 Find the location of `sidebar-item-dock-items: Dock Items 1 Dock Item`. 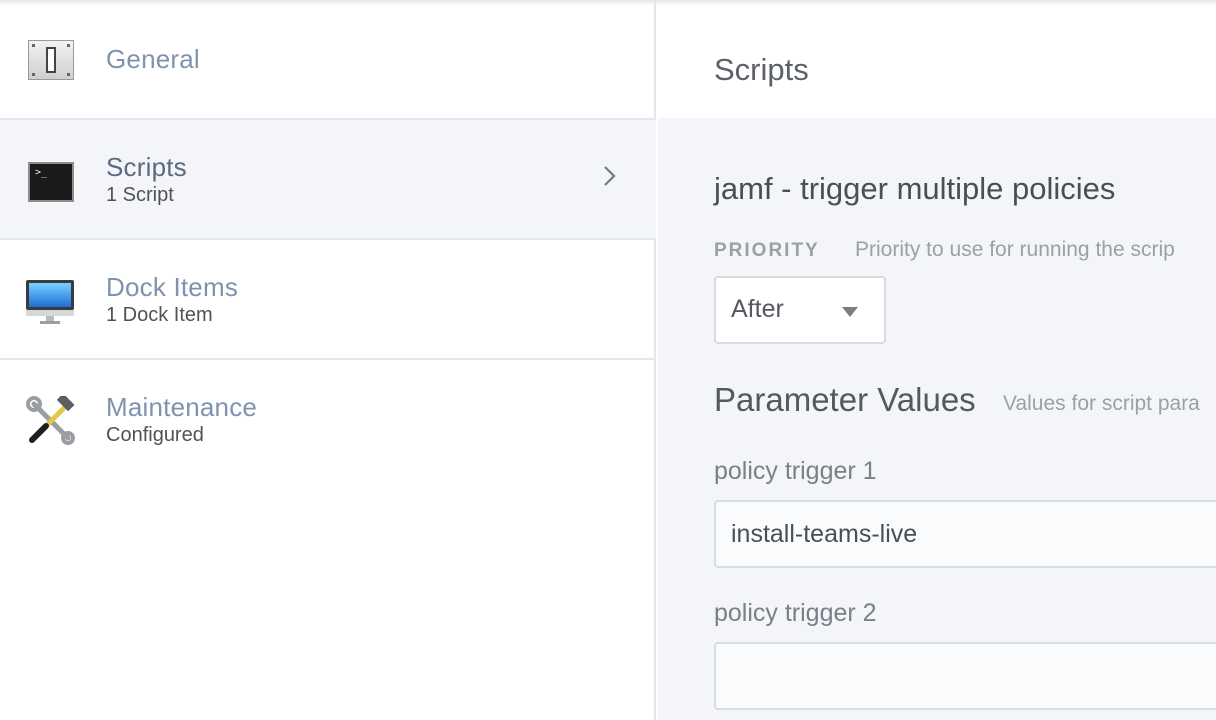

sidebar-item-dock-items: Dock Items 1 Dock Item is located at coordinates (328, 300).